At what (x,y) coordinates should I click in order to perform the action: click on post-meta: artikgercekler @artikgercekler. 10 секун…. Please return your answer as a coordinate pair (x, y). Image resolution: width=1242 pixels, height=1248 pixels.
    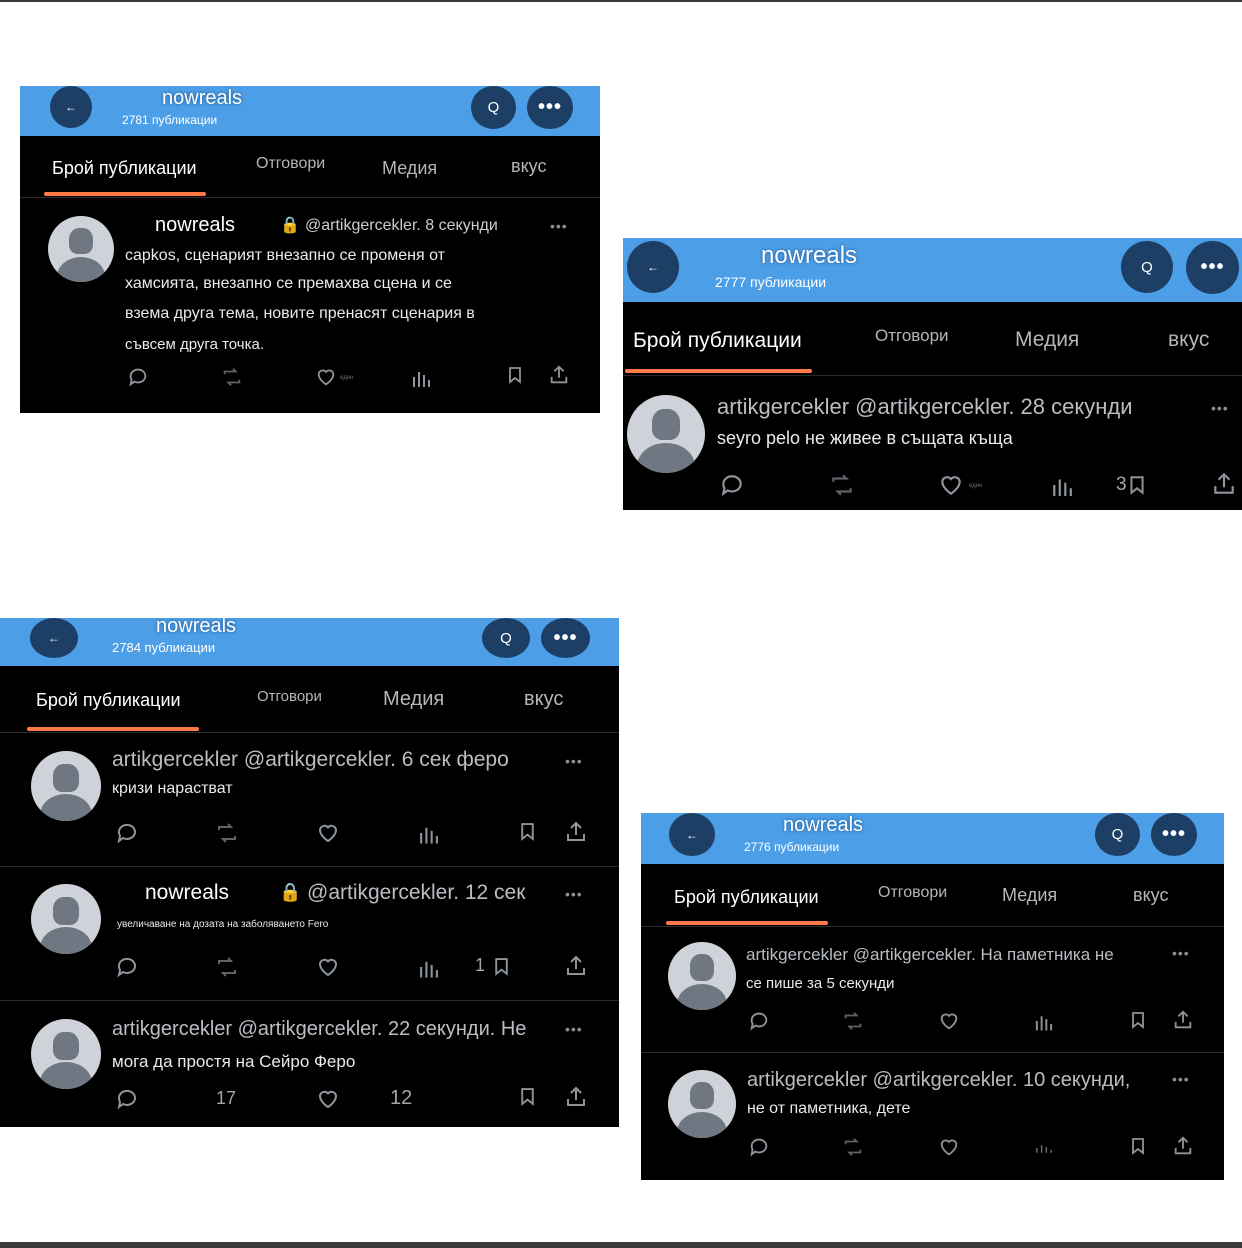
    Looking at the image, I should click on (938, 1080).